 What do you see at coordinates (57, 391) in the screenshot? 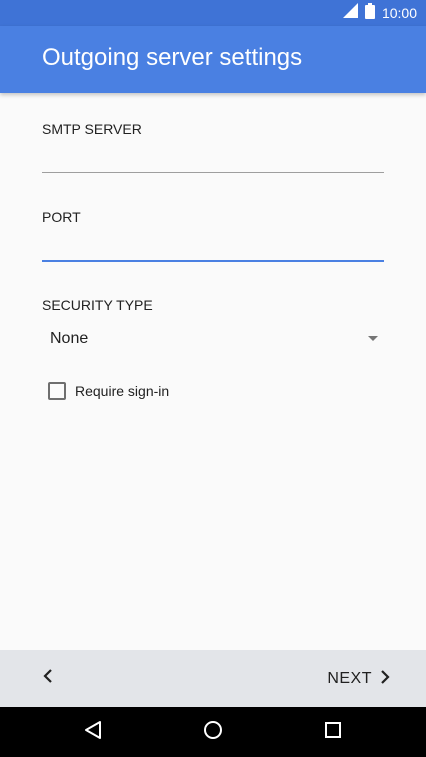
I see `require-signin-checkbox` at bounding box center [57, 391].